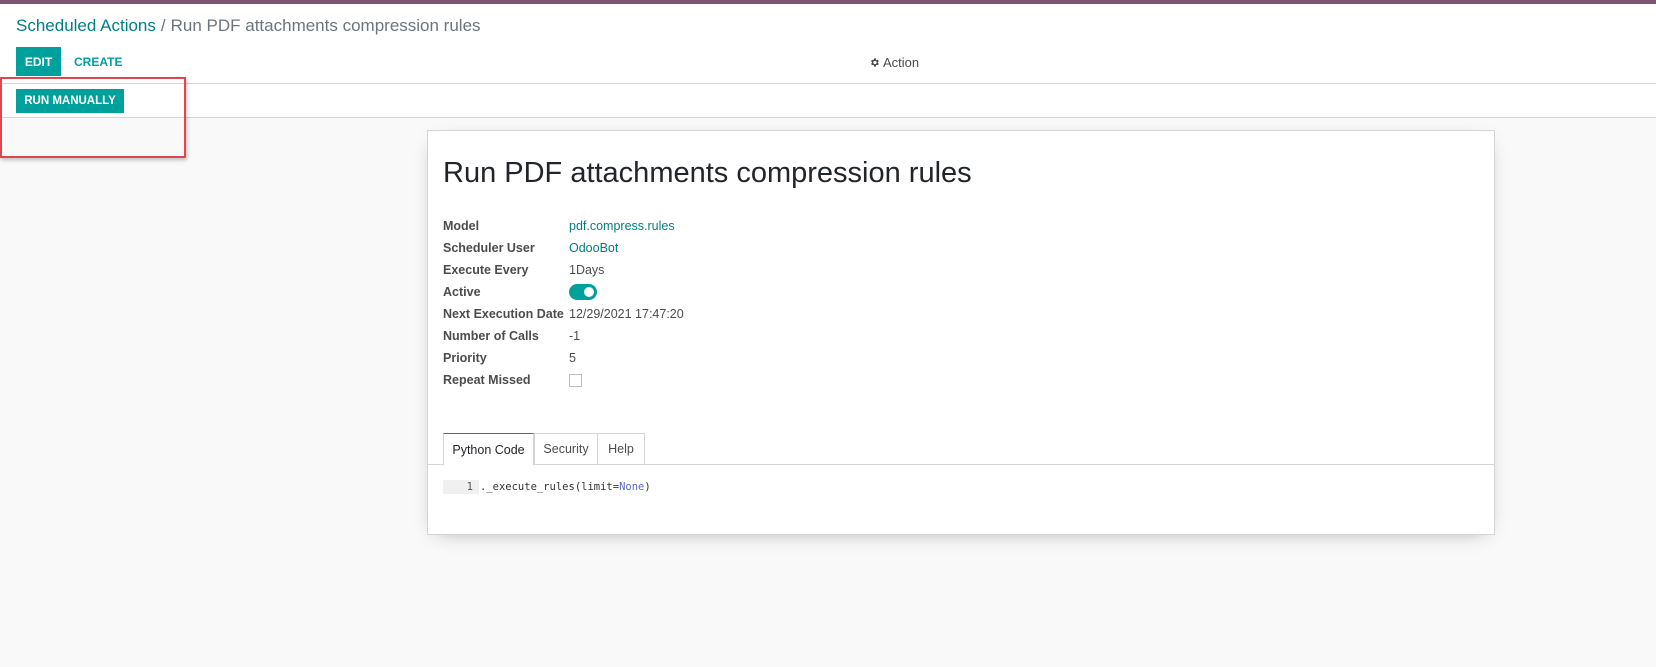  I want to click on priority-value: 5, so click(572, 358).